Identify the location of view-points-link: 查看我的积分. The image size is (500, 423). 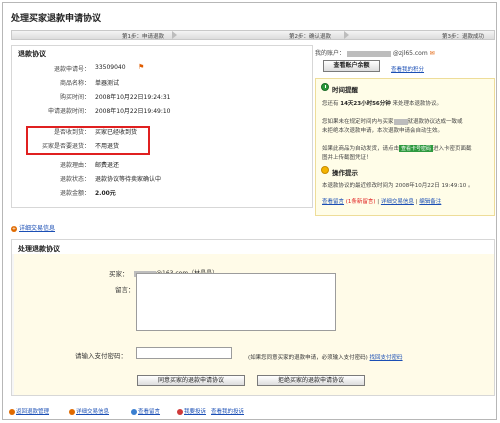
(407, 69).